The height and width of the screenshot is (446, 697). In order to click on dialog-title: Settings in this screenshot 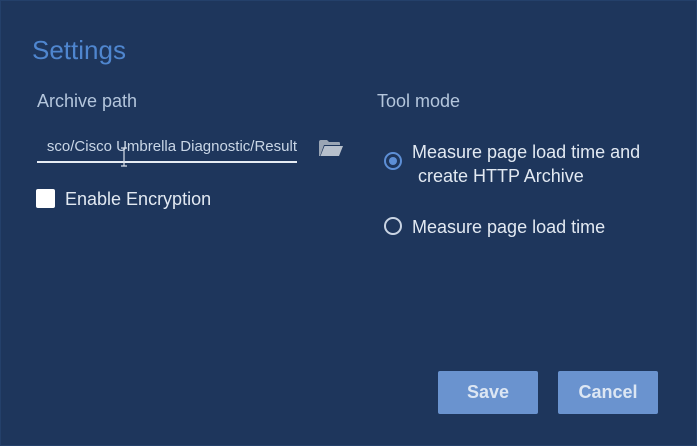, I will do `click(79, 50)`.